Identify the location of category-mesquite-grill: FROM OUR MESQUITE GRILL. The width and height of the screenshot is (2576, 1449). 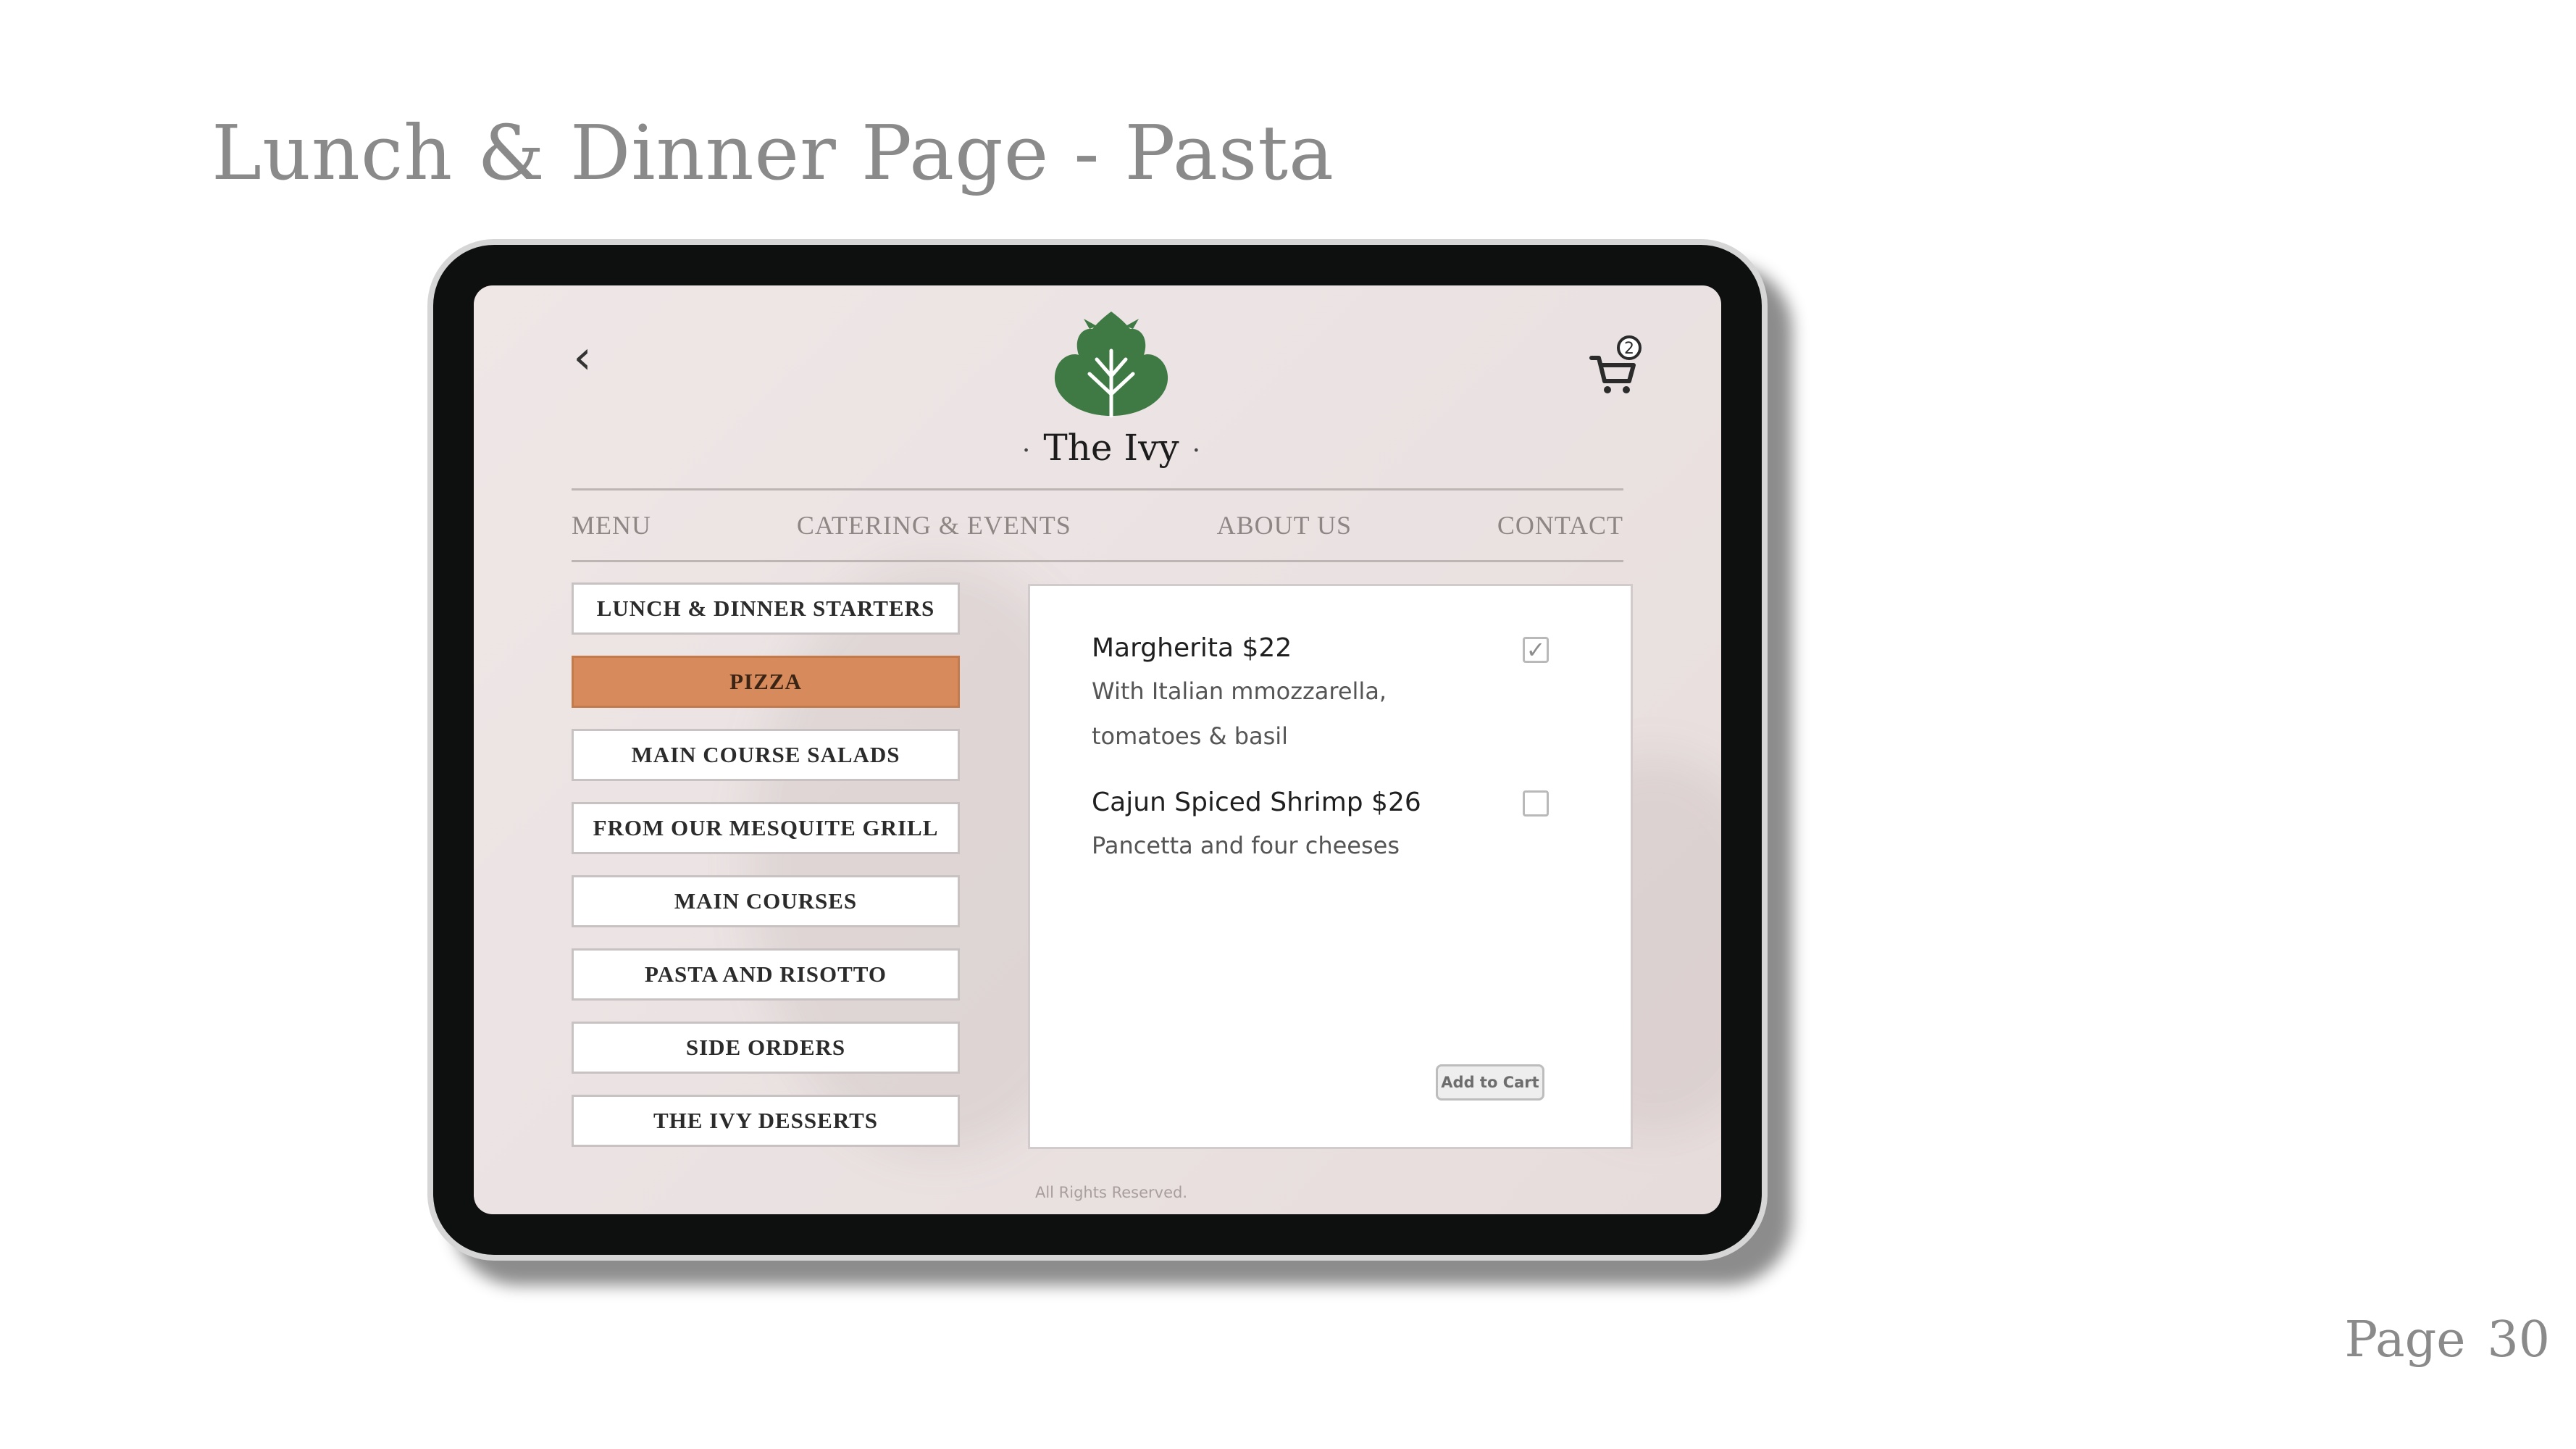
(766, 828).